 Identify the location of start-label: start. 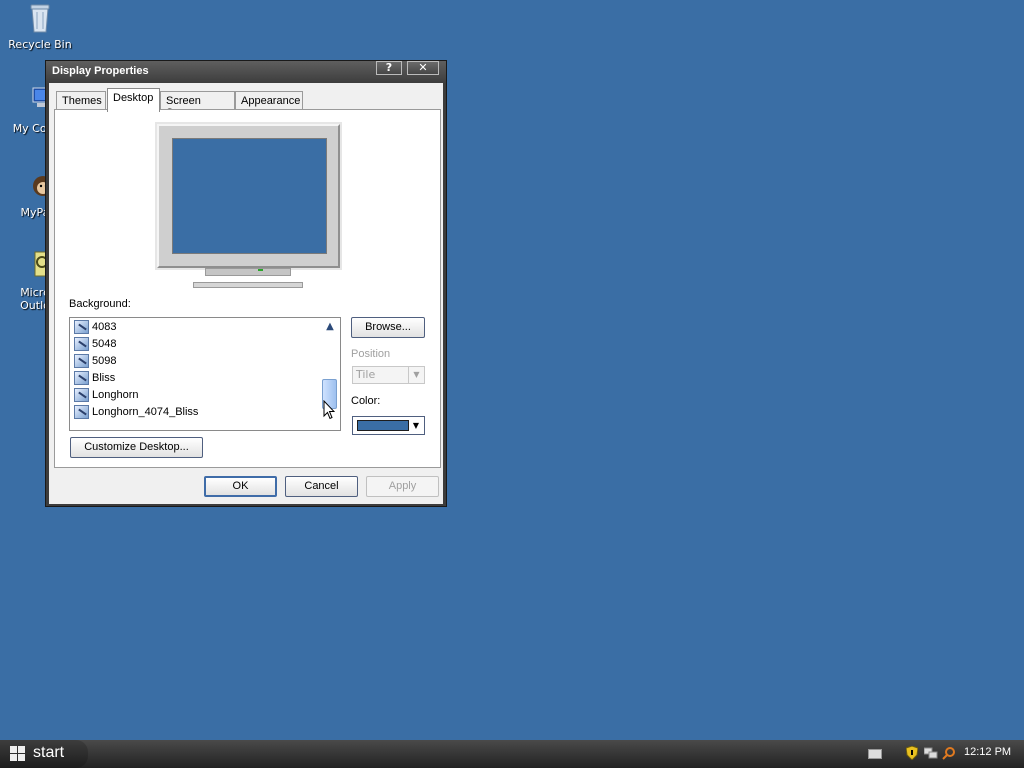
(49, 752).